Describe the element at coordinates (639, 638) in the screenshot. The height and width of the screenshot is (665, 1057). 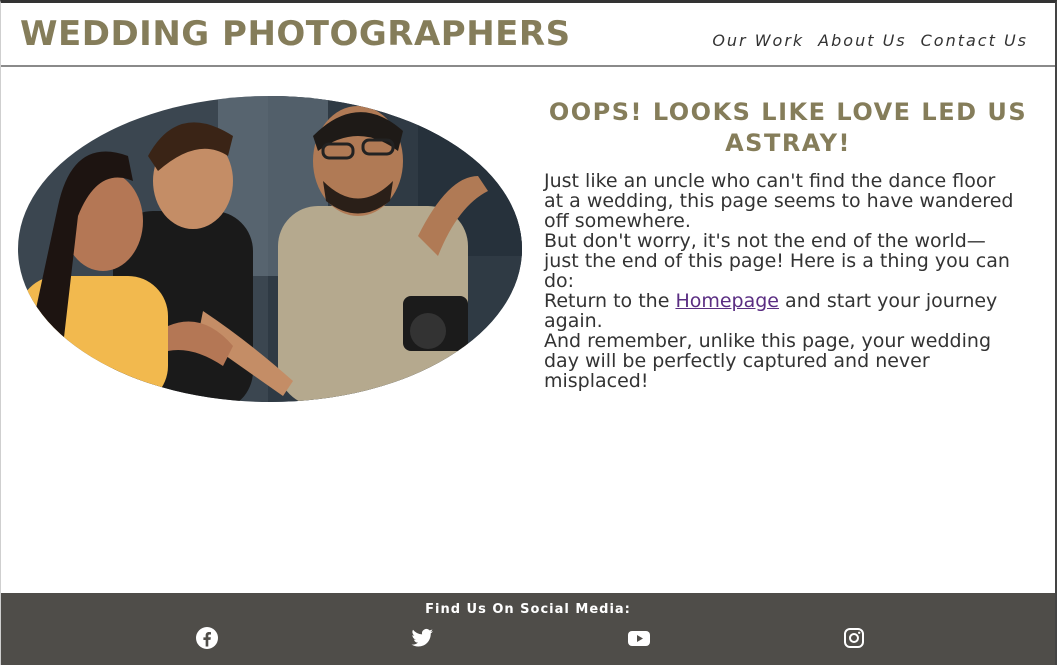
I see `youtube-icon` at that location.